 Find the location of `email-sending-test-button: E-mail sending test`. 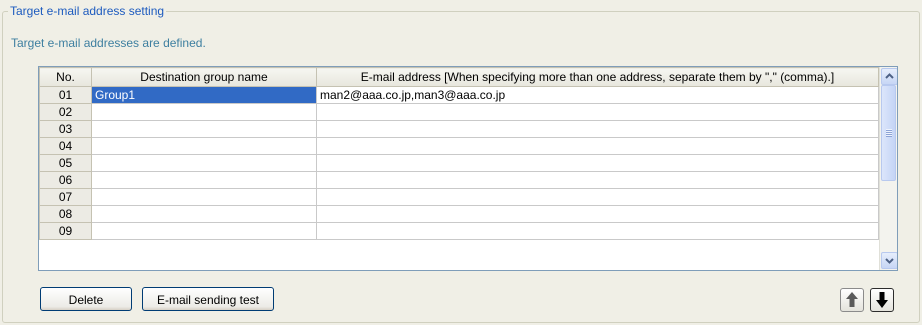

email-sending-test-button: E-mail sending test is located at coordinates (208, 299).